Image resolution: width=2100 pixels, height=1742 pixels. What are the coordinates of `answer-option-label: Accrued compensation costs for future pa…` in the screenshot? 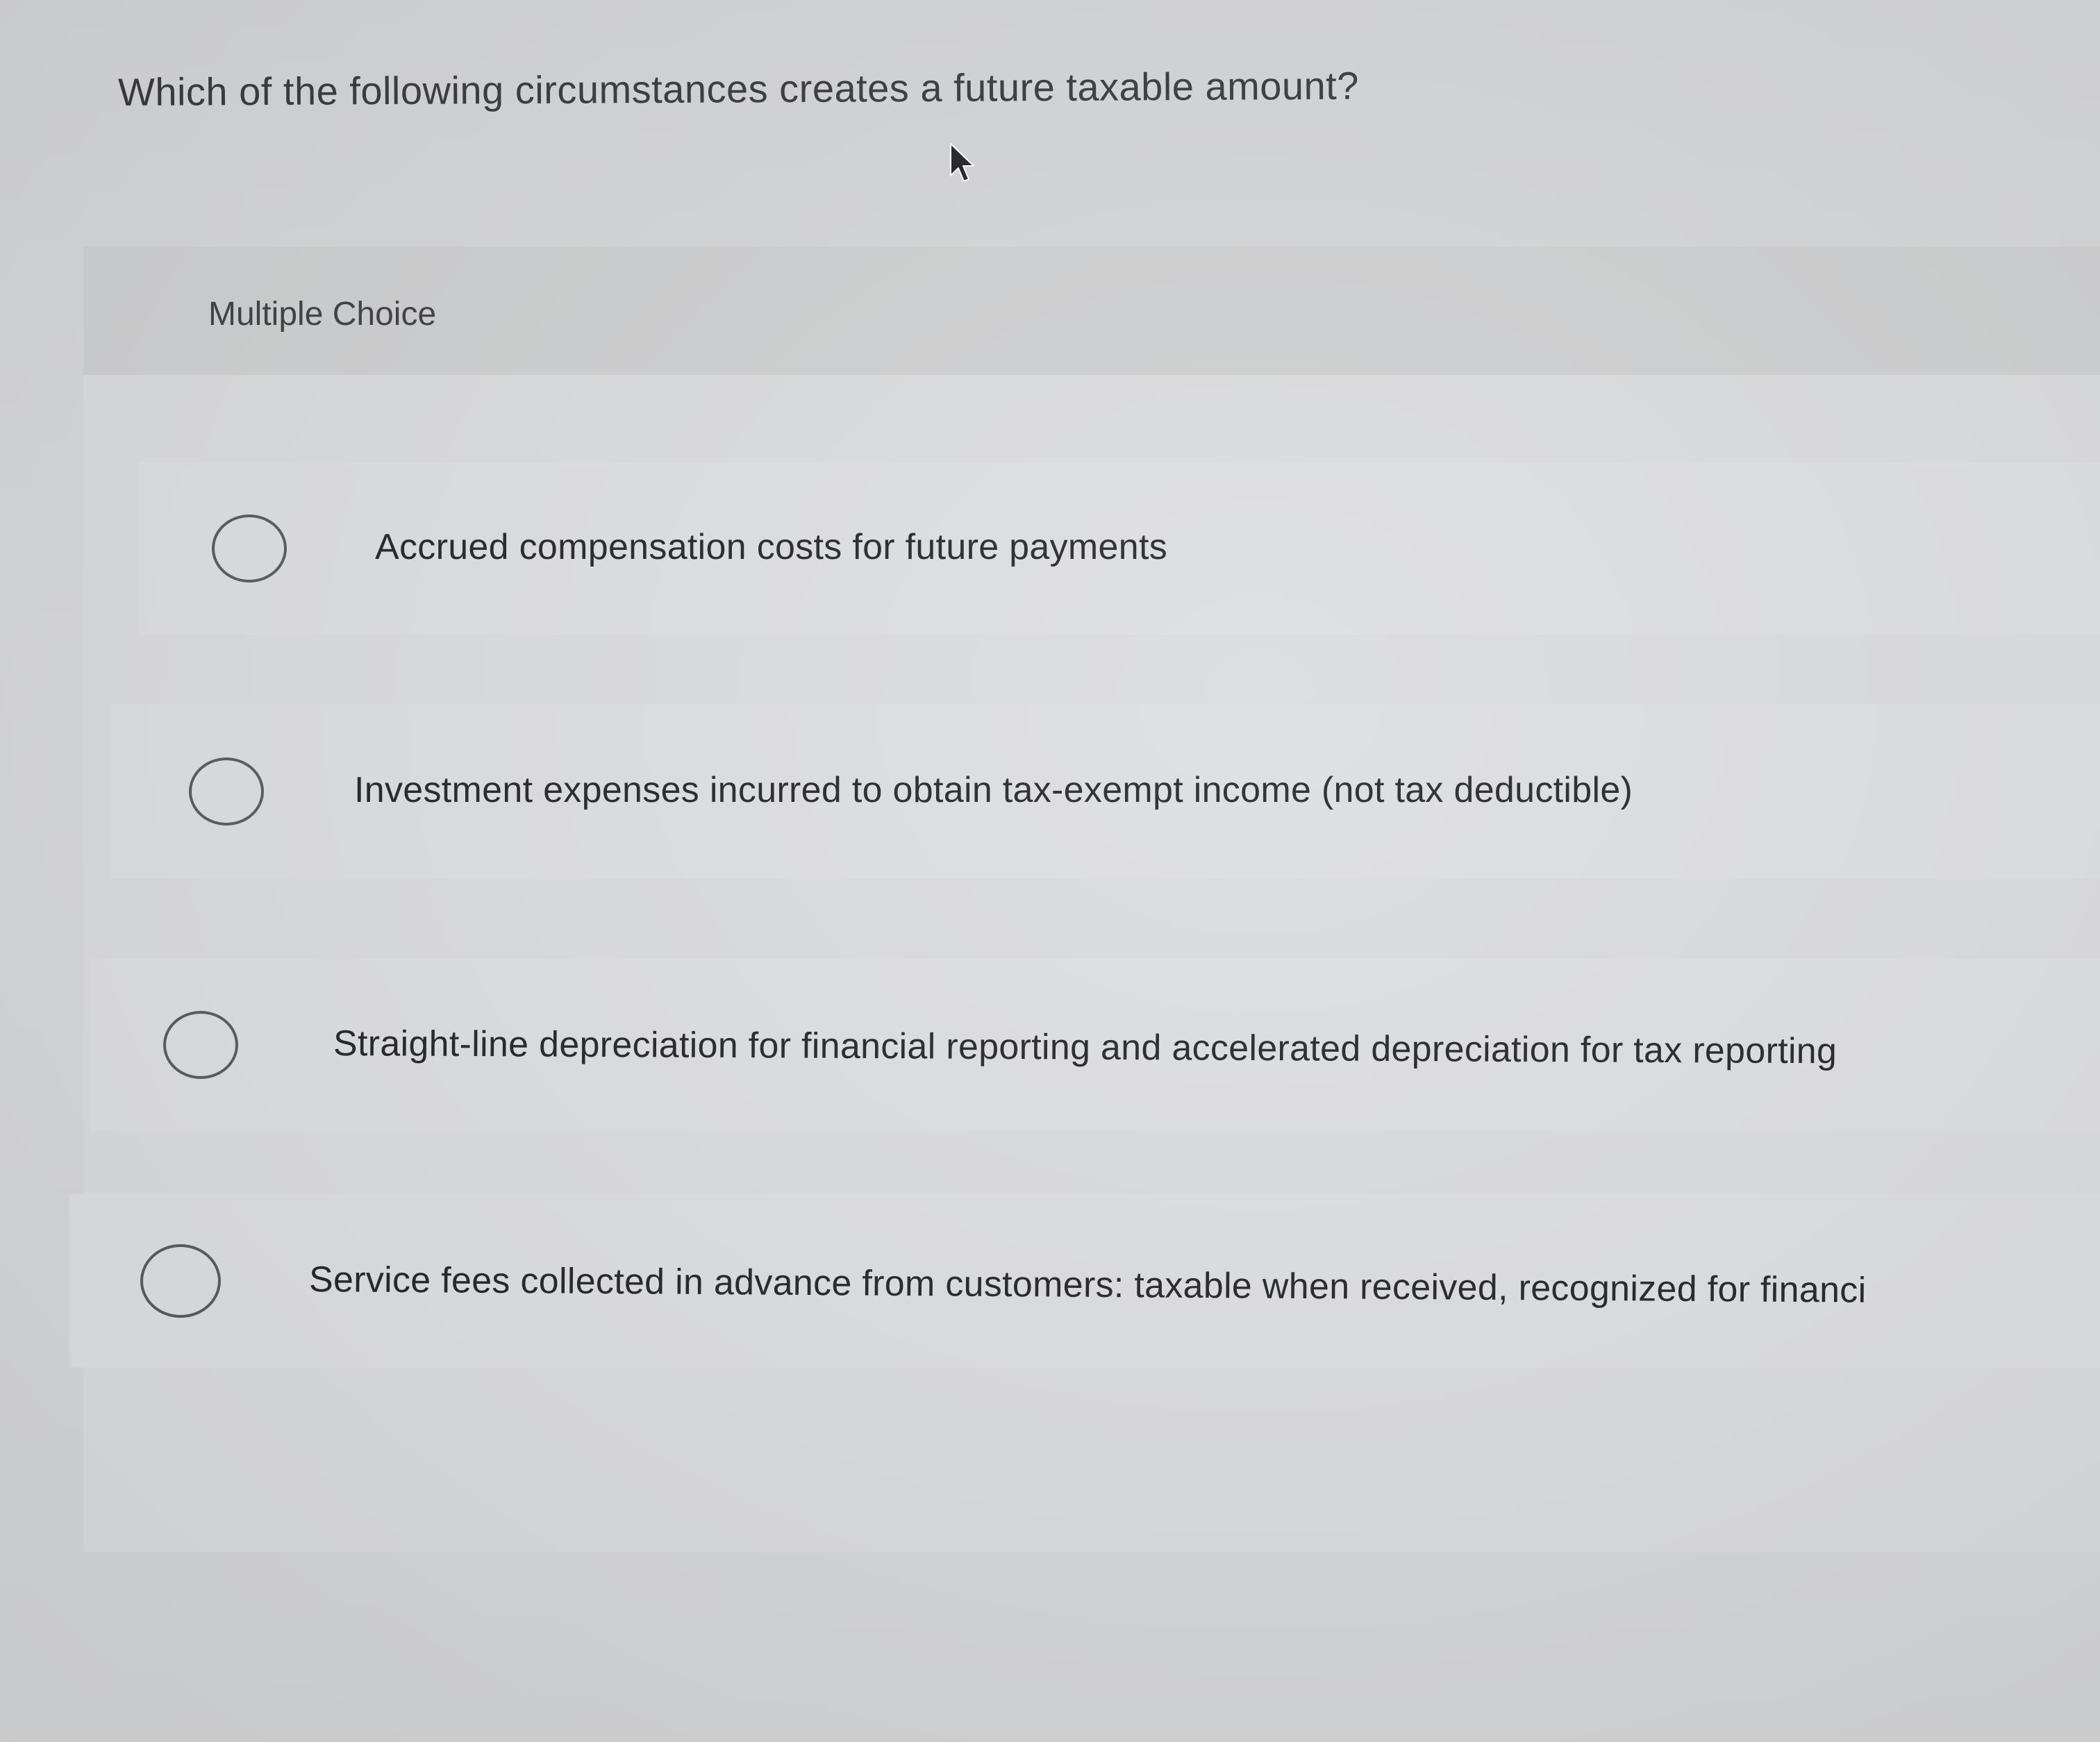 It's located at (771, 547).